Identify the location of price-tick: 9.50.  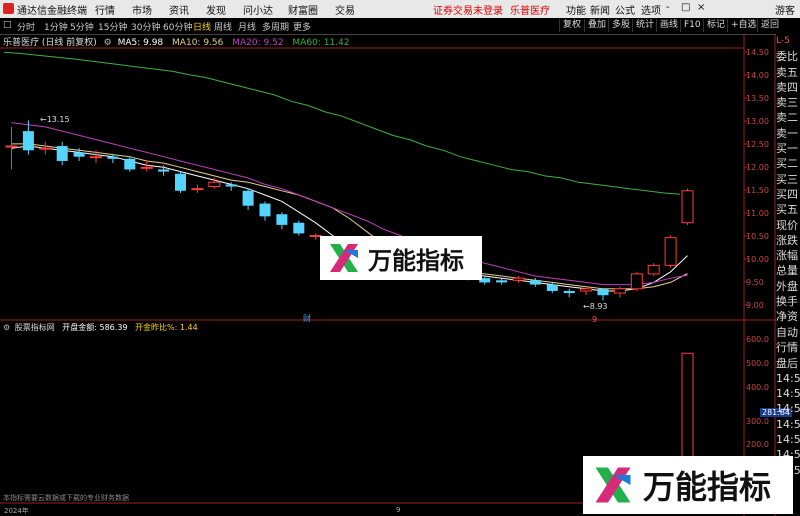
(755, 282).